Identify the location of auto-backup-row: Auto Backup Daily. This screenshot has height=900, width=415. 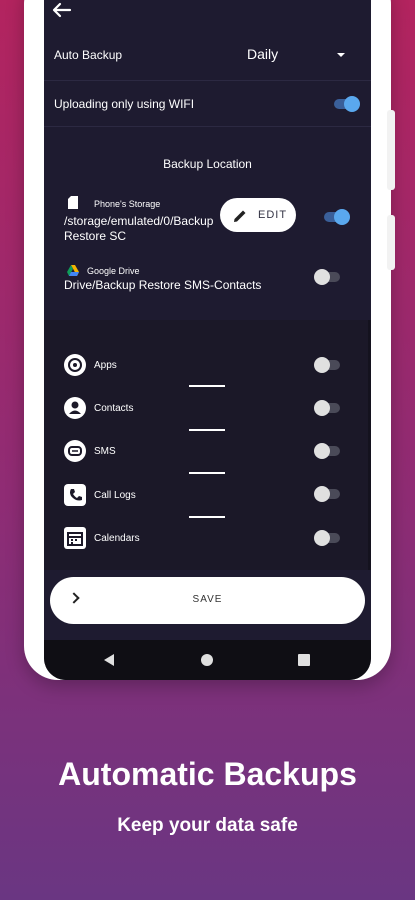
(207, 56).